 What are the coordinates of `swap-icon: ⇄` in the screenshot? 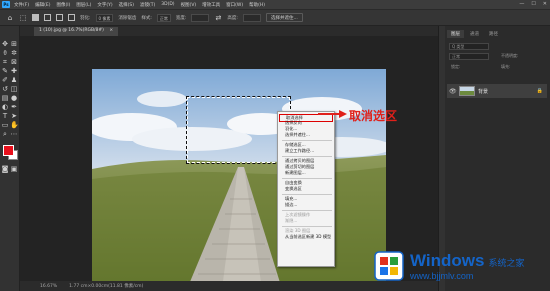 It's located at (218, 18).